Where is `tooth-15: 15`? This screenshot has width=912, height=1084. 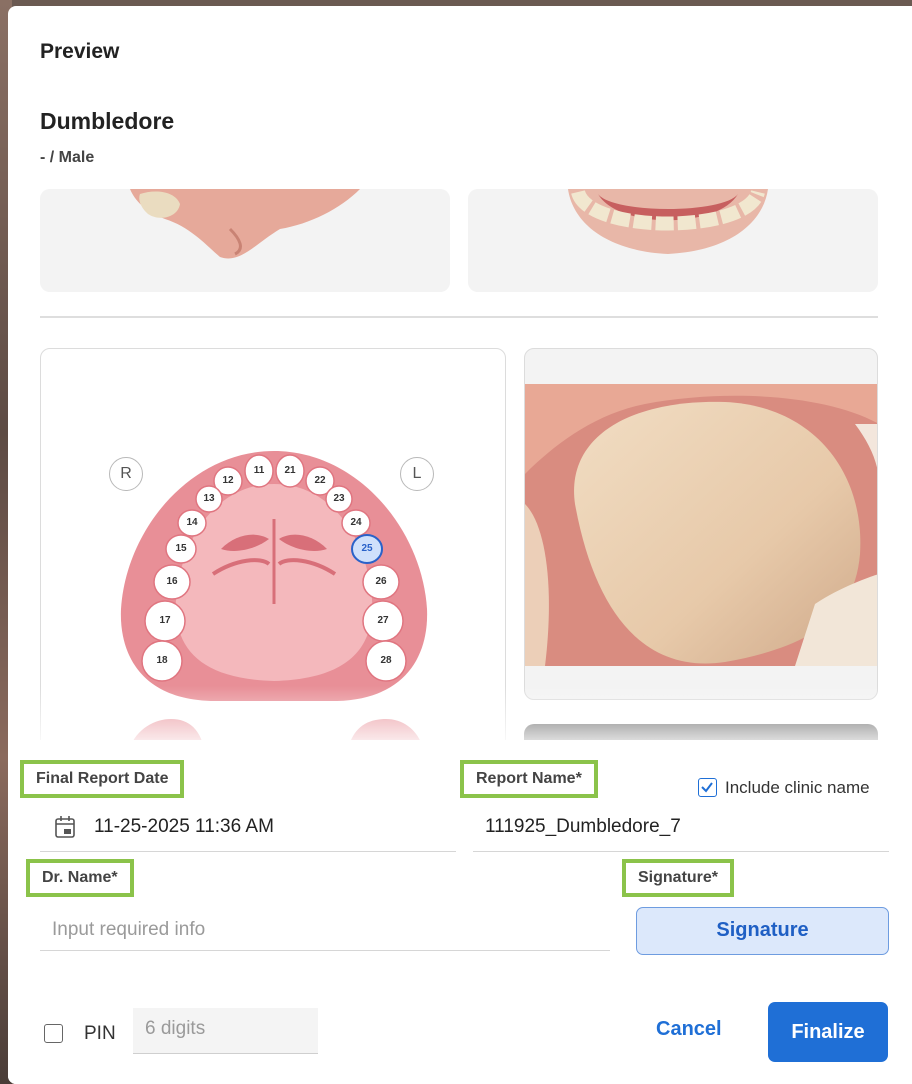 tooth-15: 15 is located at coordinates (181, 549).